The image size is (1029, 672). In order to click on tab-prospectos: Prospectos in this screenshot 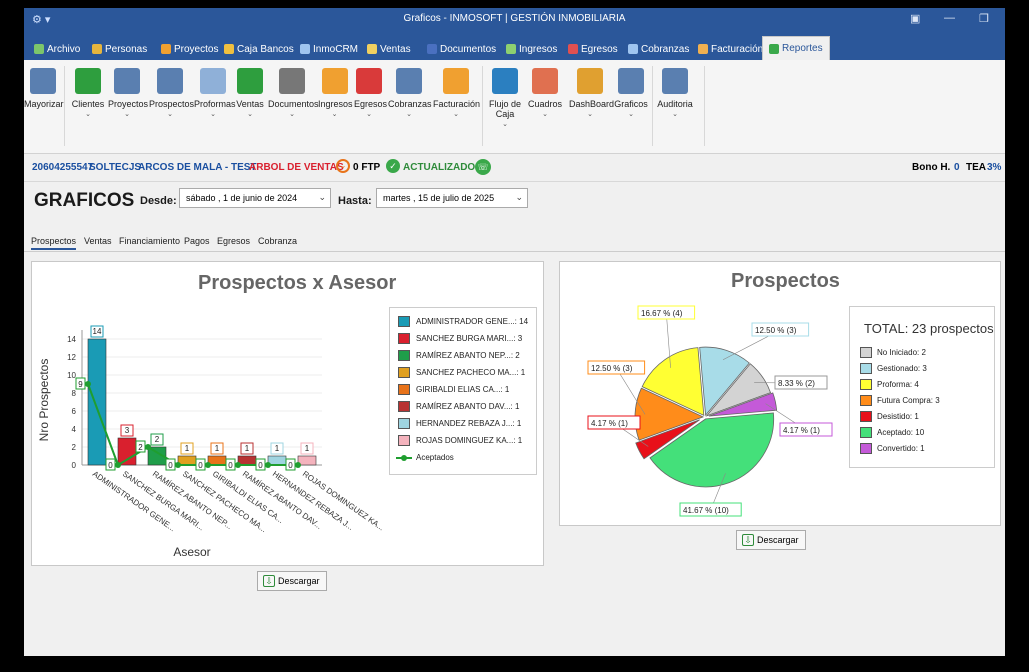, I will do `click(54, 243)`.